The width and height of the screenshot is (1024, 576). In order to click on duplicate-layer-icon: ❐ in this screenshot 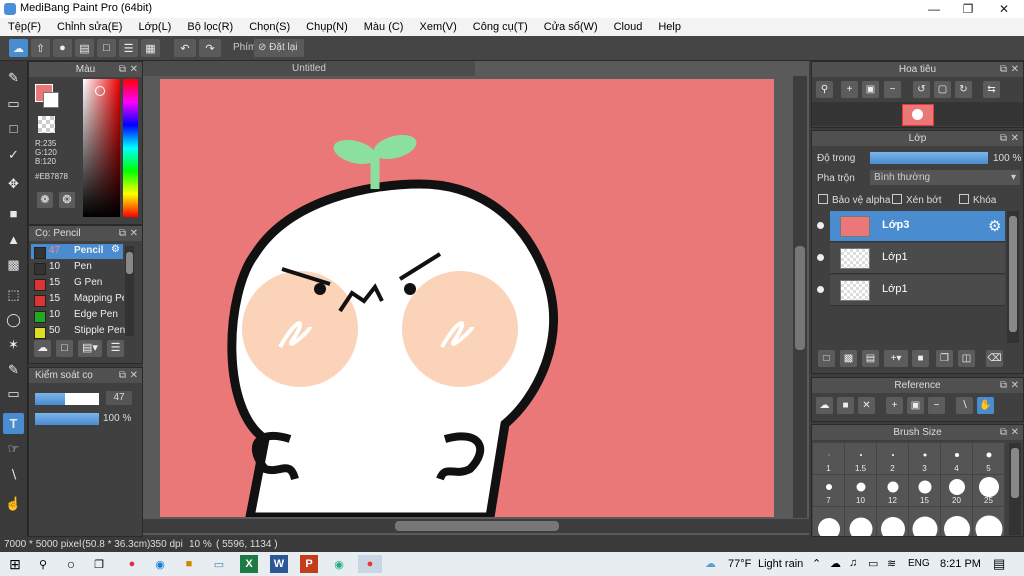, I will do `click(944, 358)`.